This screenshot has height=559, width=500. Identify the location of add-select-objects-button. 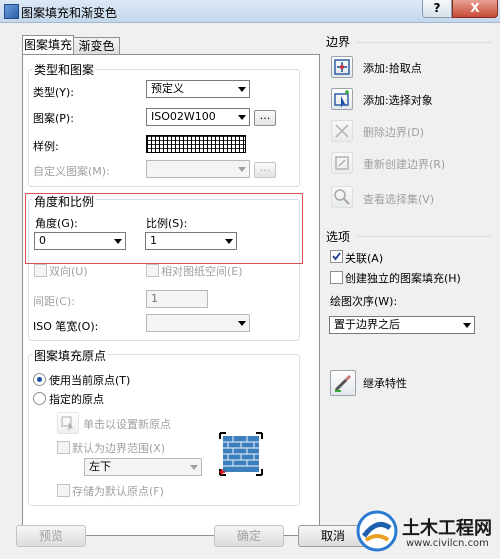
(342, 99).